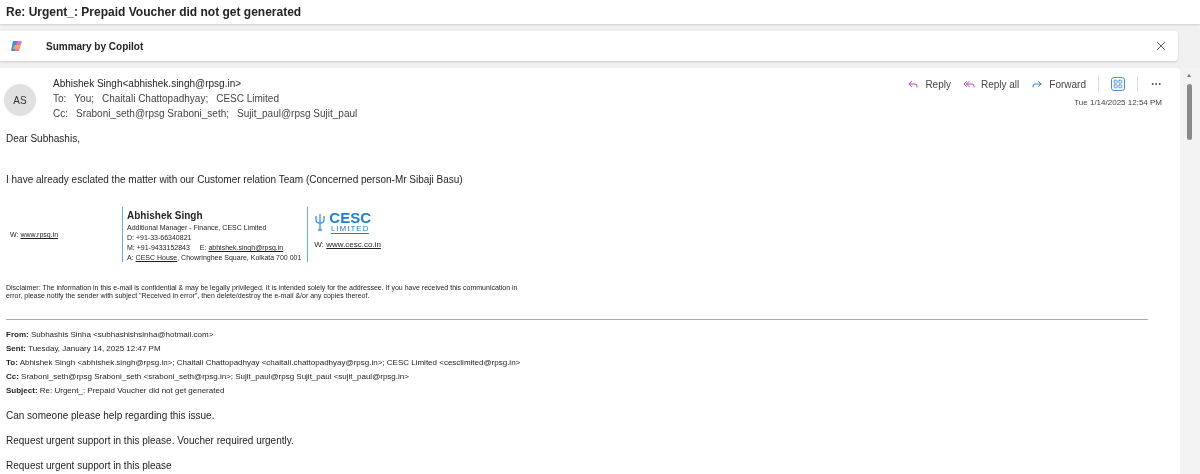  I want to click on scrollbar-thumb, so click(1189, 112).